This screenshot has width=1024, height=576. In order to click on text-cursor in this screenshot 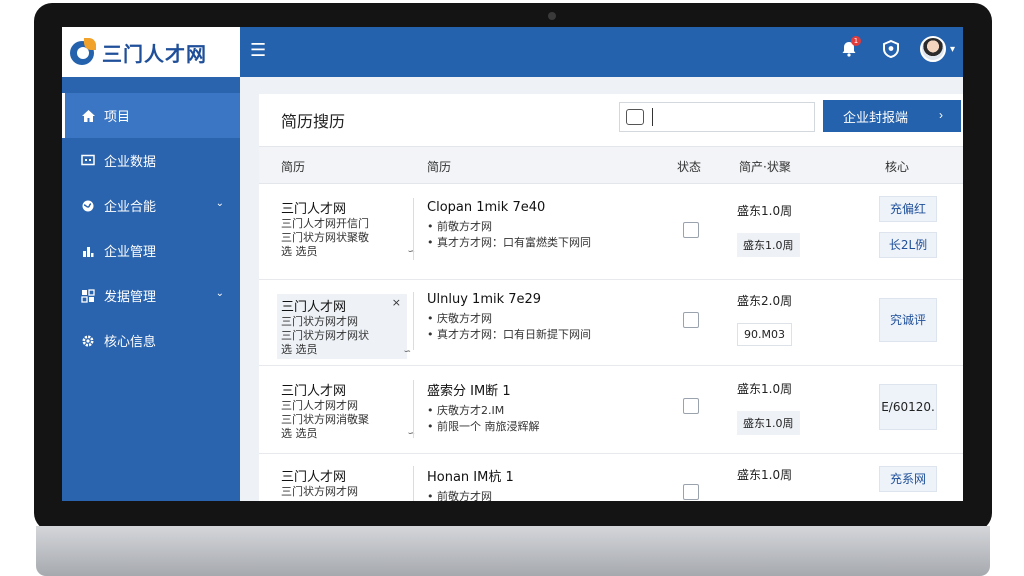, I will do `click(652, 117)`.